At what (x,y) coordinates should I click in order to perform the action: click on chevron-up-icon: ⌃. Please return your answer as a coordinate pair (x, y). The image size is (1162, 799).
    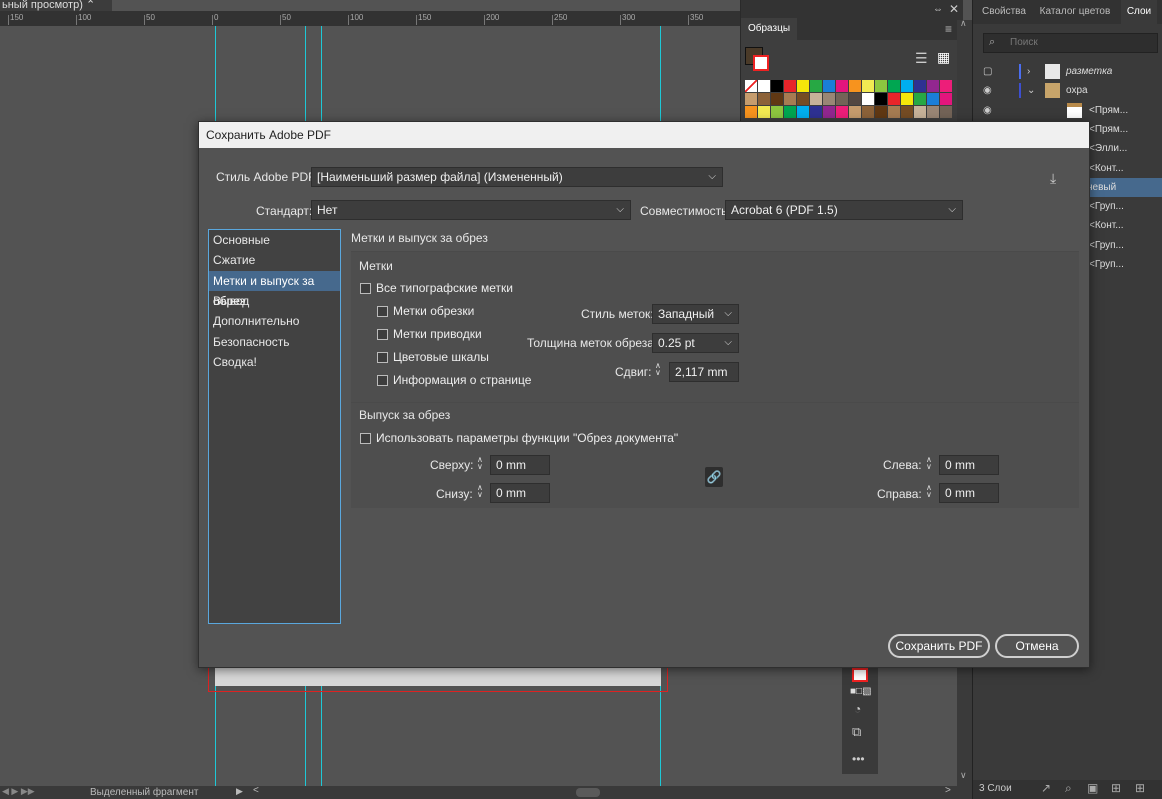
    Looking at the image, I should click on (90, 5).